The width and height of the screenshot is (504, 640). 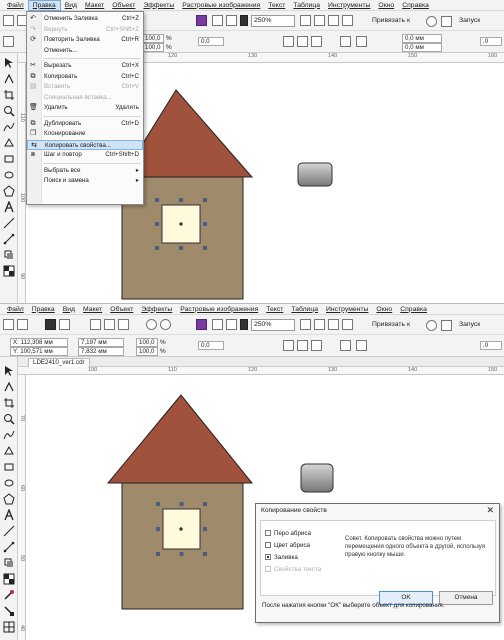 What do you see at coordinates (317, 478) in the screenshot?
I see `gray-button-shape` at bounding box center [317, 478].